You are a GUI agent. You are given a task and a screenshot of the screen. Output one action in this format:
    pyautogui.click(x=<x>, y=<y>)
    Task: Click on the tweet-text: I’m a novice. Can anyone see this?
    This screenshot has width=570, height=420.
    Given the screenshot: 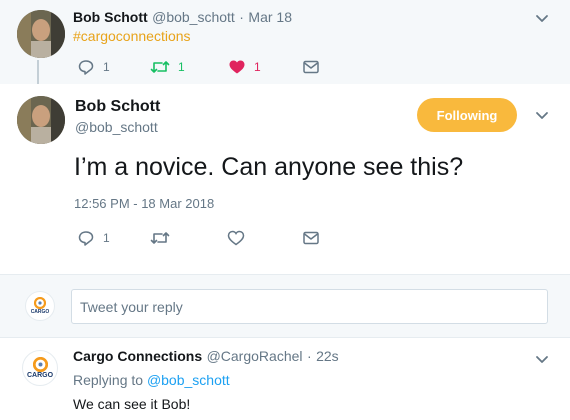 What is the action you would take?
    pyautogui.click(x=269, y=167)
    